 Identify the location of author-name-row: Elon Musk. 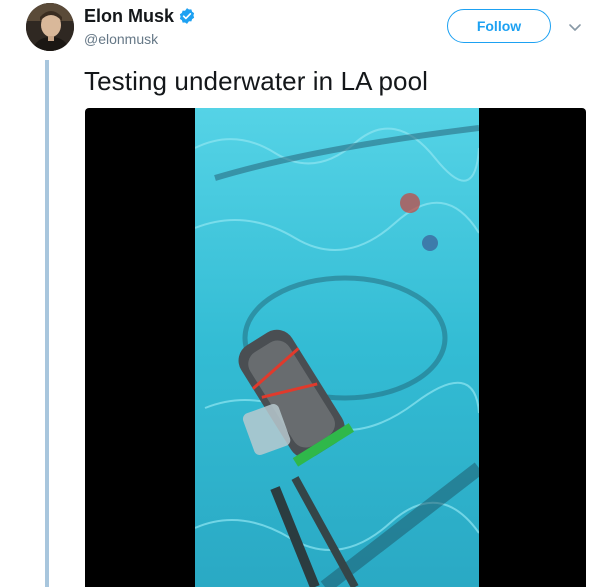
(140, 16).